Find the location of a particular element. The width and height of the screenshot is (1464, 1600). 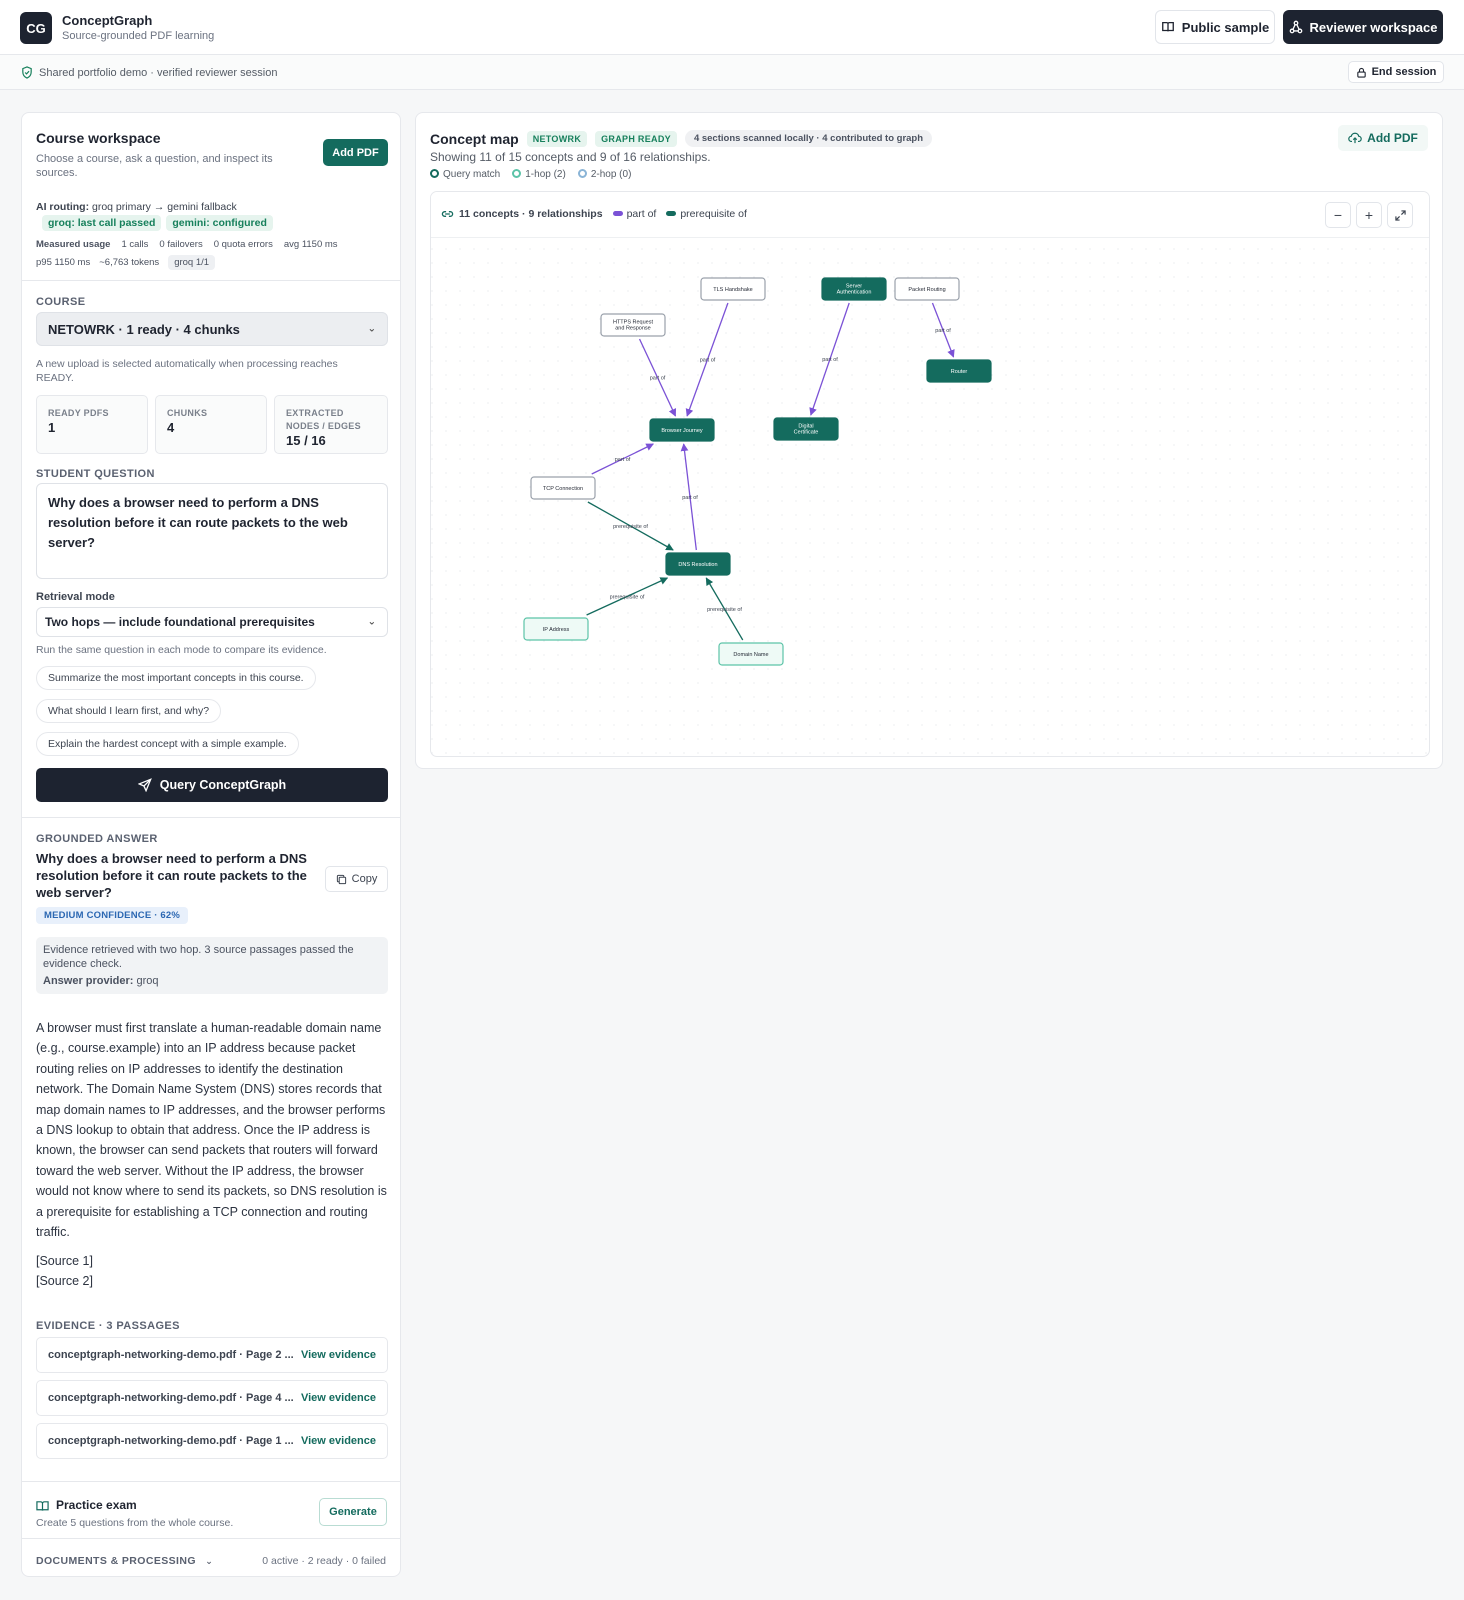

add-pdf-button: Add PDF is located at coordinates (355, 152).